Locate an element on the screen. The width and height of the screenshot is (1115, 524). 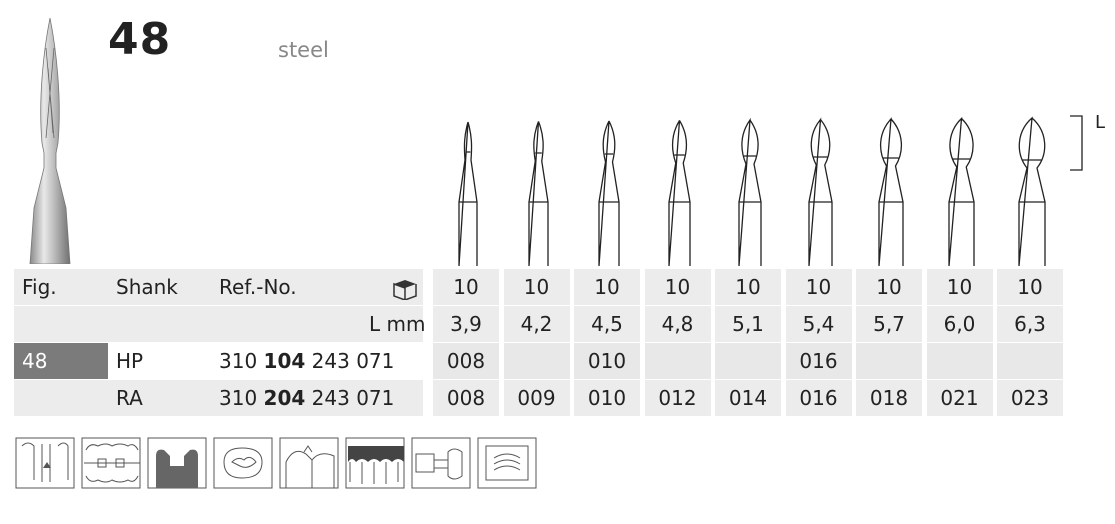
fig-cell: 48 is located at coordinates (61, 361).